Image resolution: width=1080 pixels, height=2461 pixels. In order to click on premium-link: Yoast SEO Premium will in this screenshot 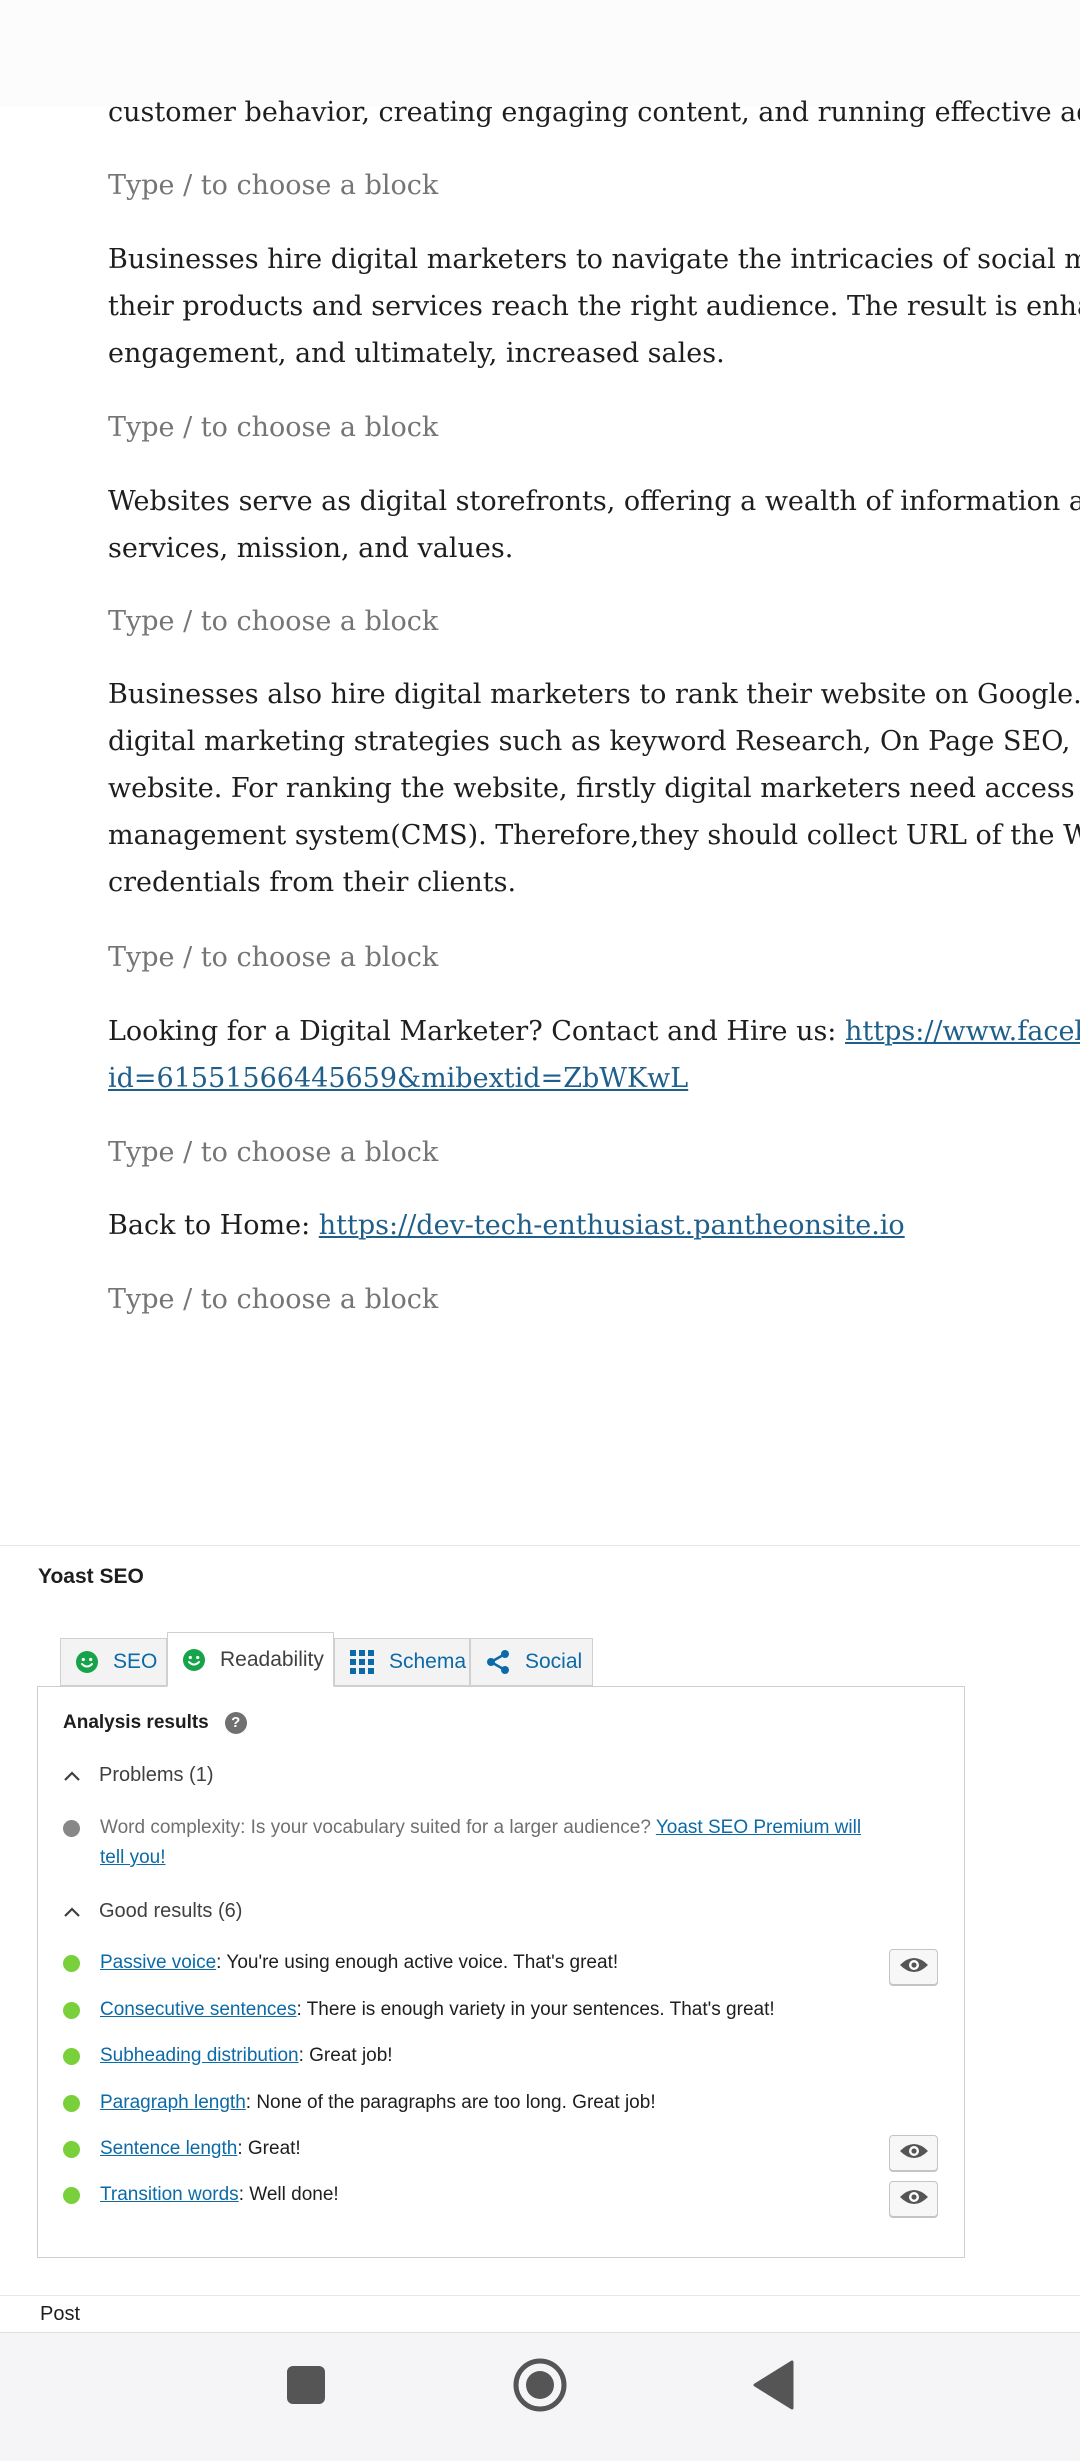, I will do `click(758, 1827)`.